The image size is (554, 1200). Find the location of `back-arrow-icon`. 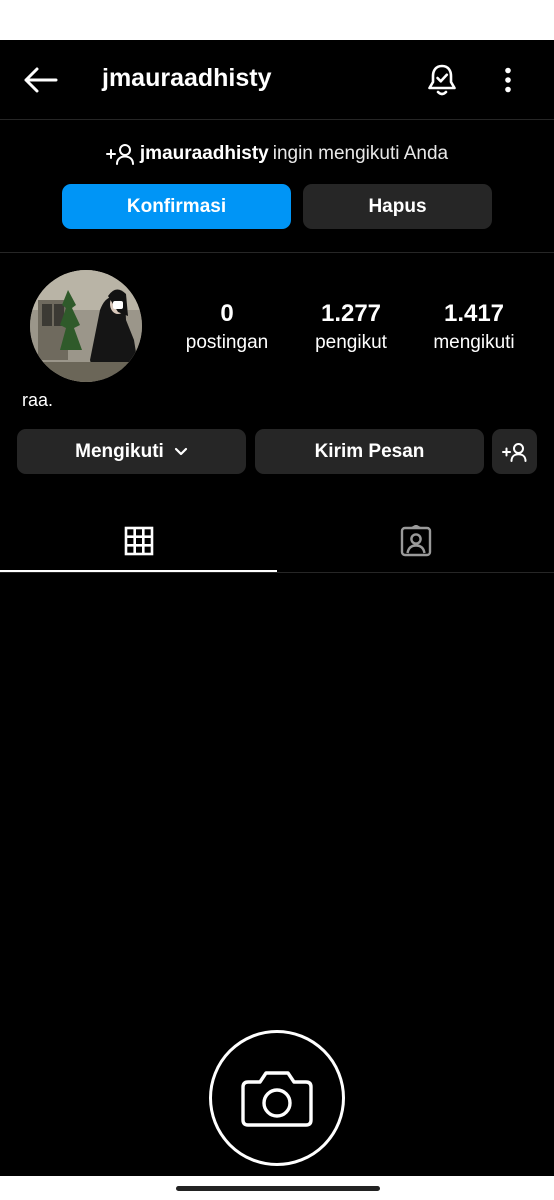

back-arrow-icon is located at coordinates (41, 80).